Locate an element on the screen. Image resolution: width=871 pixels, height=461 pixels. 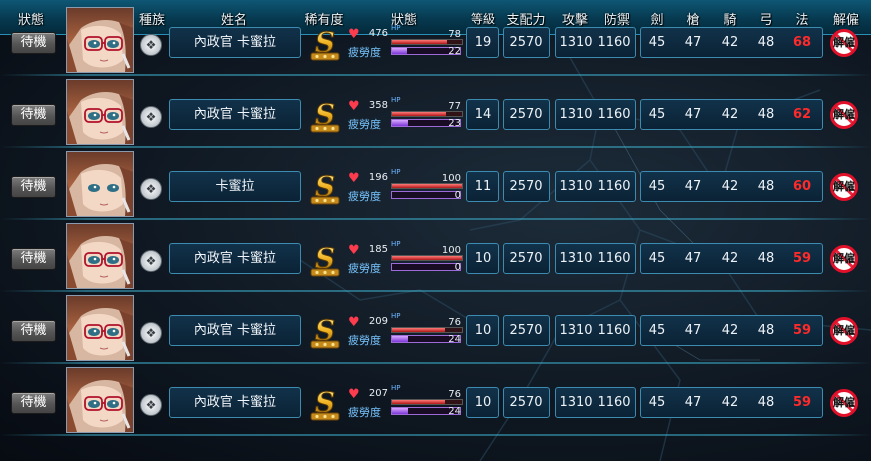
fatigue-value: 24 is located at coordinates (454, 411).